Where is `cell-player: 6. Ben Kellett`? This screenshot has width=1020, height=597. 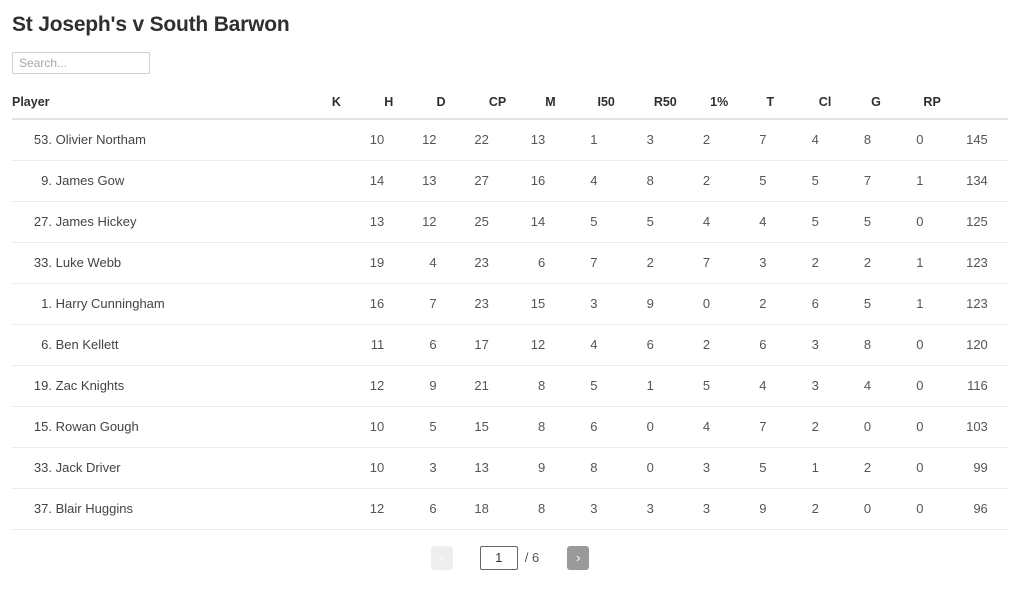
cell-player: 6. Ben Kellett is located at coordinates (172, 345).